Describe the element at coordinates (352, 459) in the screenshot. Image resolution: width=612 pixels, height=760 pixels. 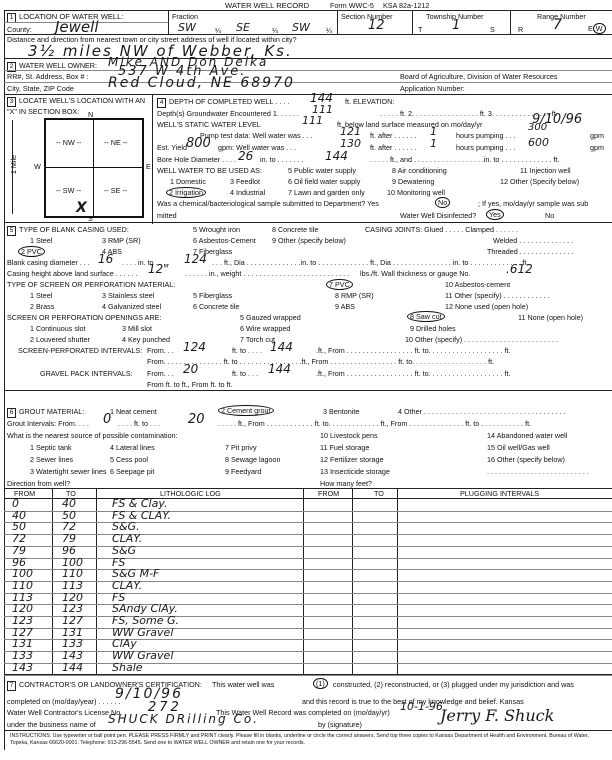
I see `contam-option: 12 Fertilizer storage` at that location.